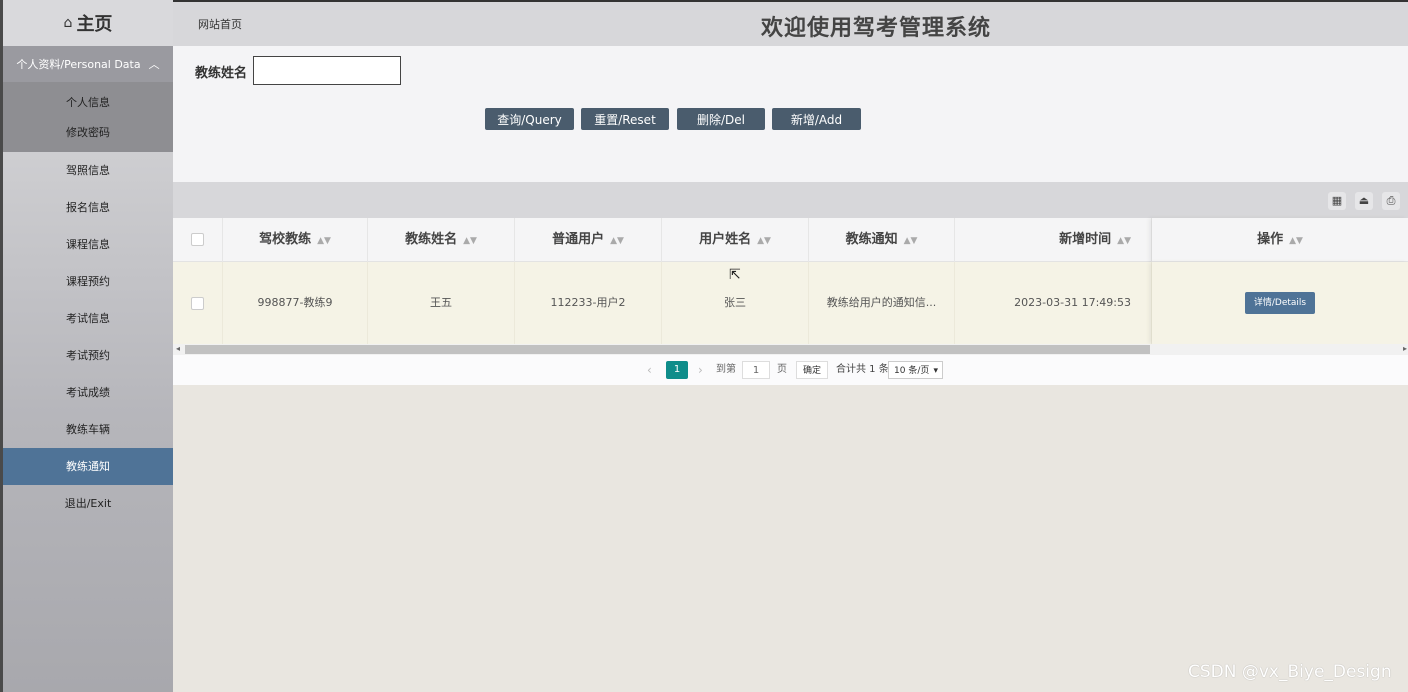 The width and height of the screenshot is (1408, 692). Describe the element at coordinates (588, 303) in the screenshot. I see `cell-user: 112233-用户2` at that location.